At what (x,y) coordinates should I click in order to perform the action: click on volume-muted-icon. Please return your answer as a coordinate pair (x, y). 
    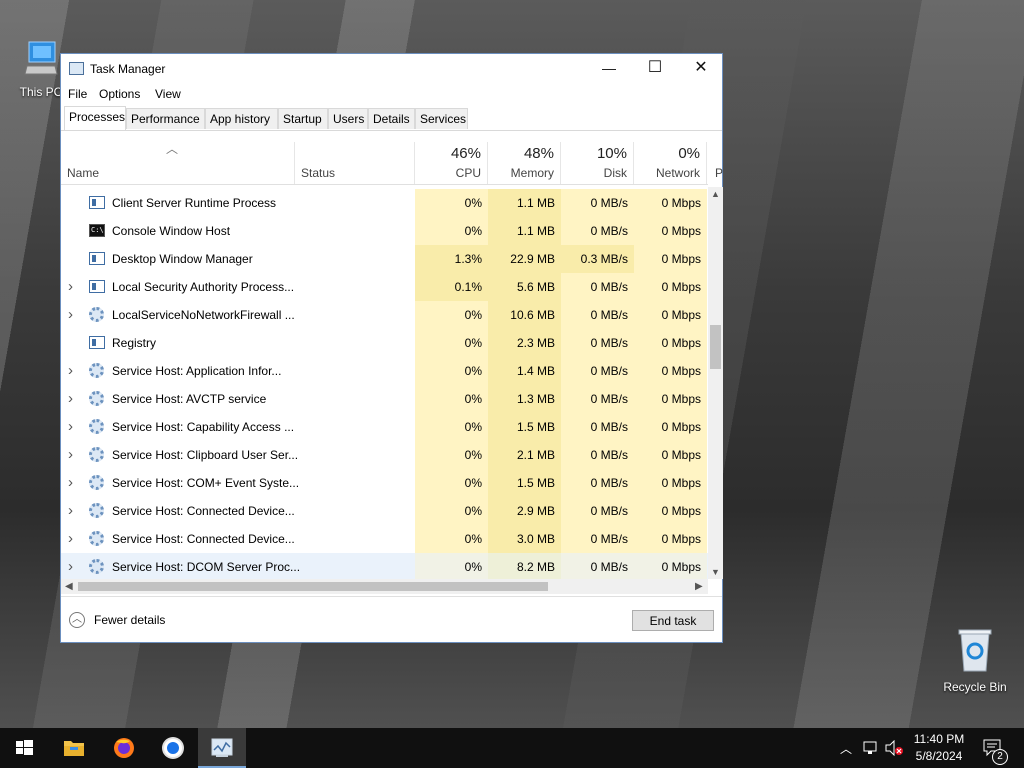
    Looking at the image, I should click on (894, 748).